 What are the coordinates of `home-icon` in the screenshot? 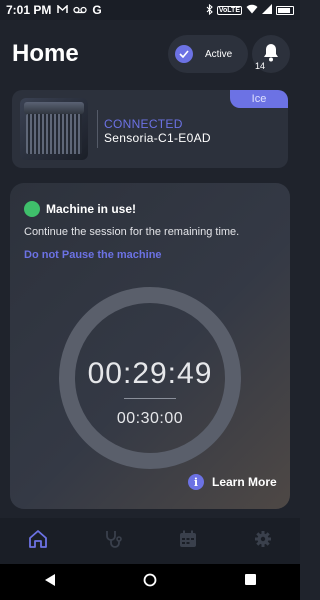 It's located at (38, 541).